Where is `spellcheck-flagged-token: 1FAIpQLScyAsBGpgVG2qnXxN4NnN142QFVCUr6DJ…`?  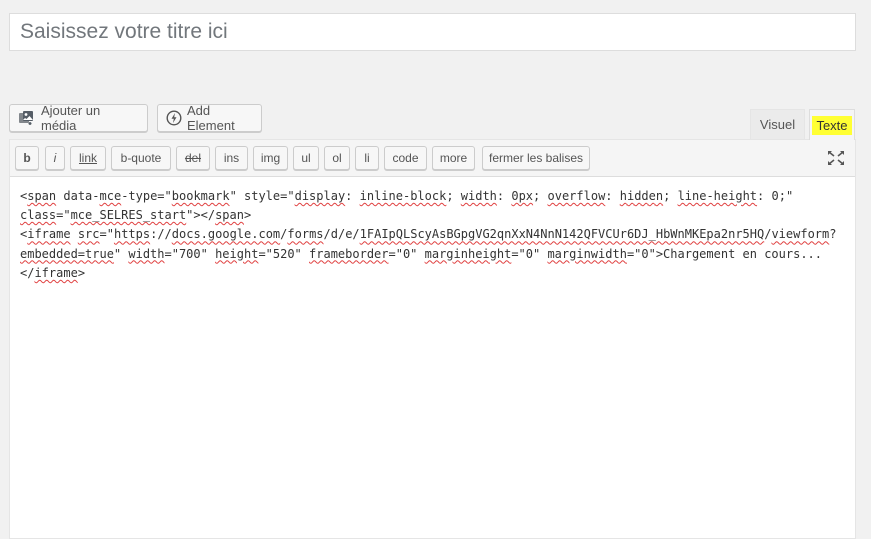
spellcheck-flagged-token: 1FAIpQLScyAsBGpgVG2qnXxN4NnN142QFVCUr6DJ… is located at coordinates (562, 234).